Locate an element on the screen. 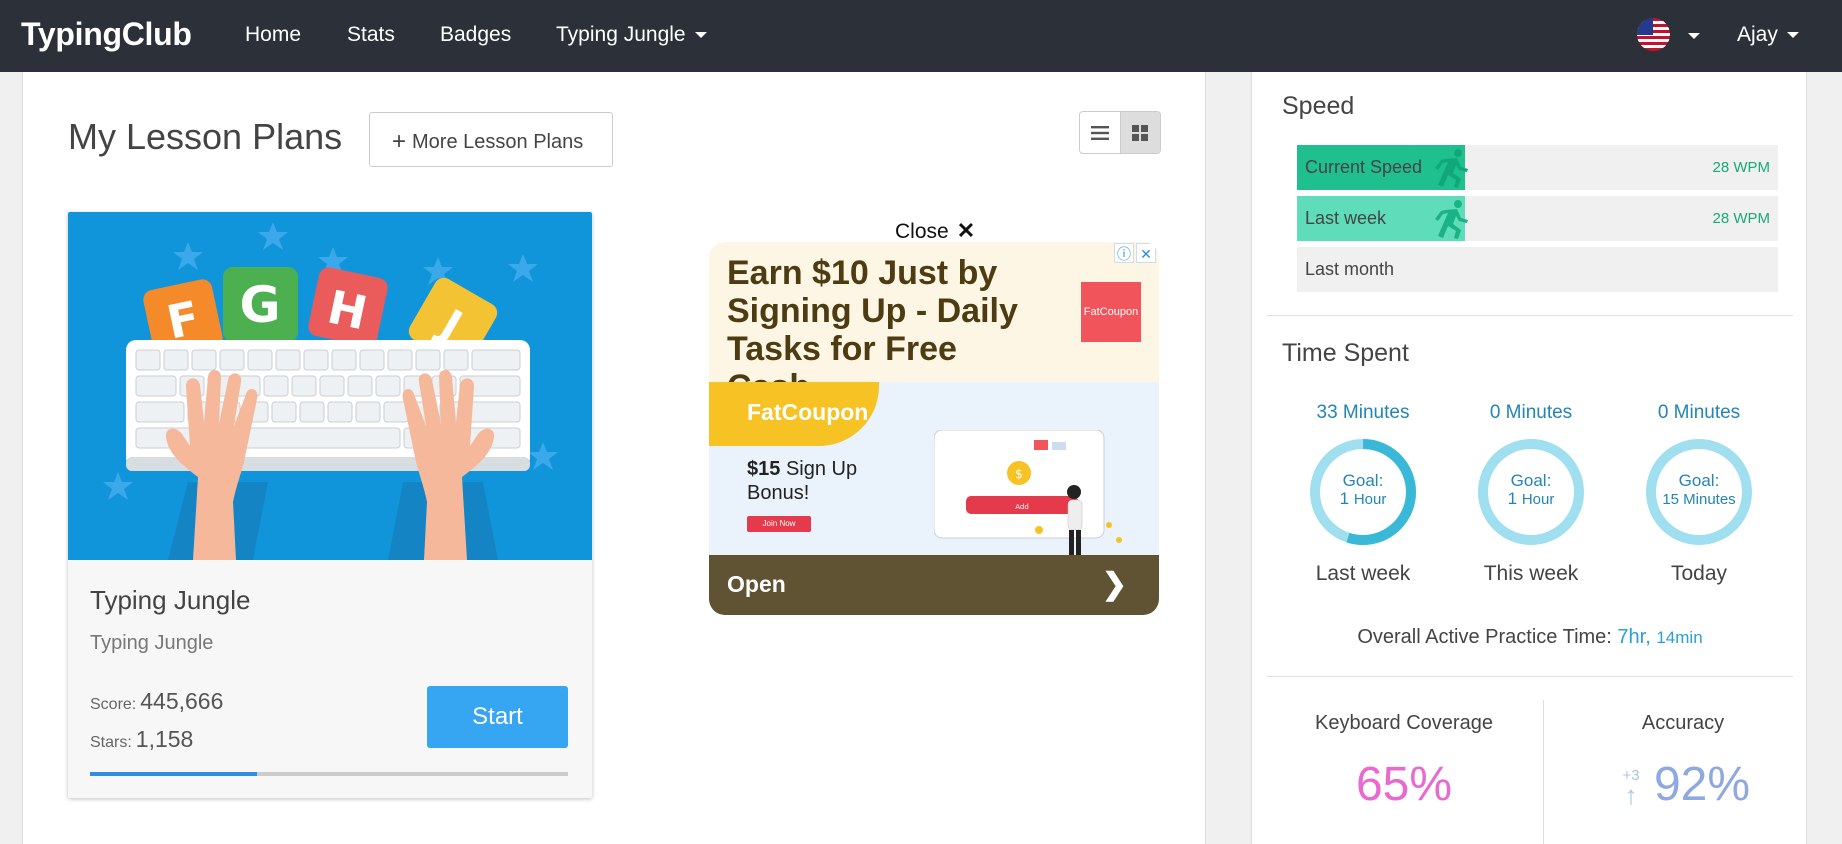 The width and height of the screenshot is (1842, 844). ad-dismiss-icon: ✕ is located at coordinates (1146, 253).